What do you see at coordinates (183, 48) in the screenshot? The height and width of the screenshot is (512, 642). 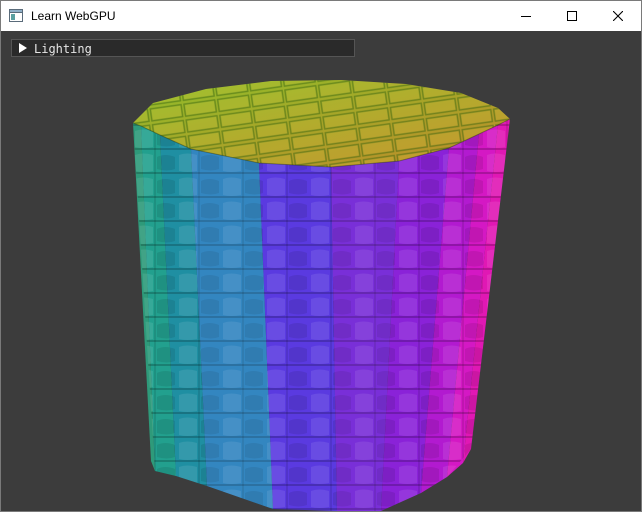 I see `lighting-collapsing-header: Lighting` at bounding box center [183, 48].